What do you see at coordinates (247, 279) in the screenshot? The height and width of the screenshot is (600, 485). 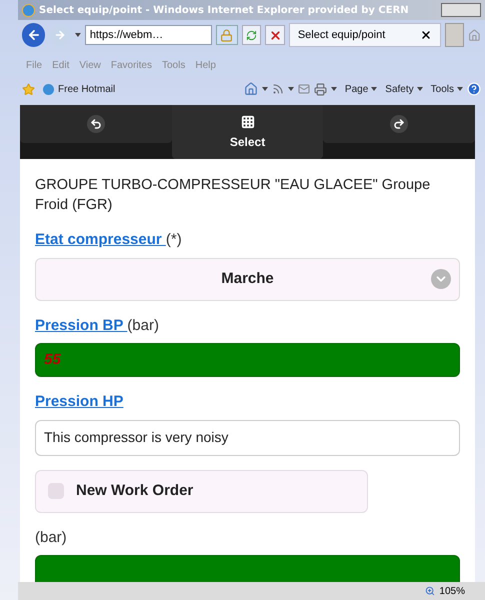 I see `select-field: Marche` at bounding box center [247, 279].